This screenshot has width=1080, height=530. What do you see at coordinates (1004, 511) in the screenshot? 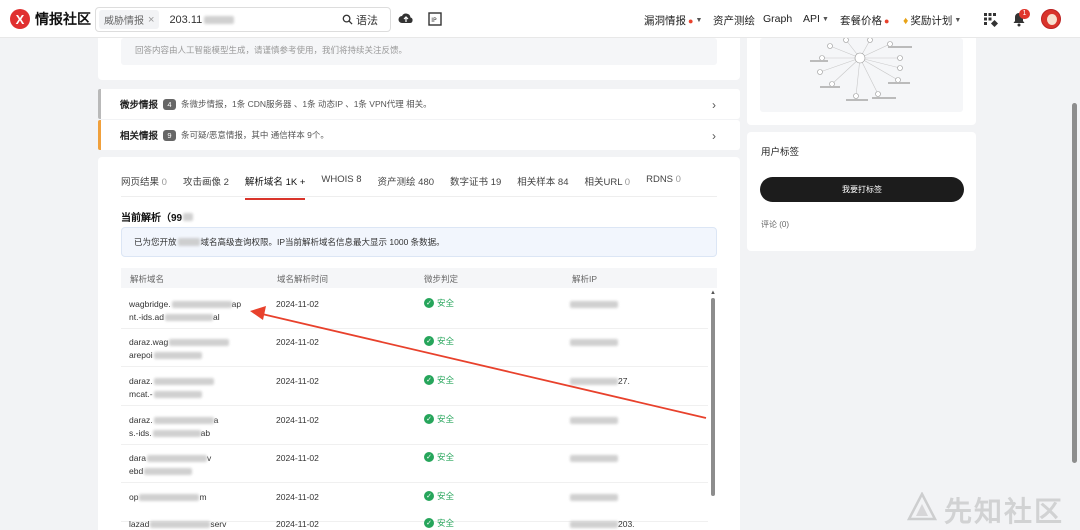
I see `watermark-text: 先知社区` at bounding box center [1004, 511].